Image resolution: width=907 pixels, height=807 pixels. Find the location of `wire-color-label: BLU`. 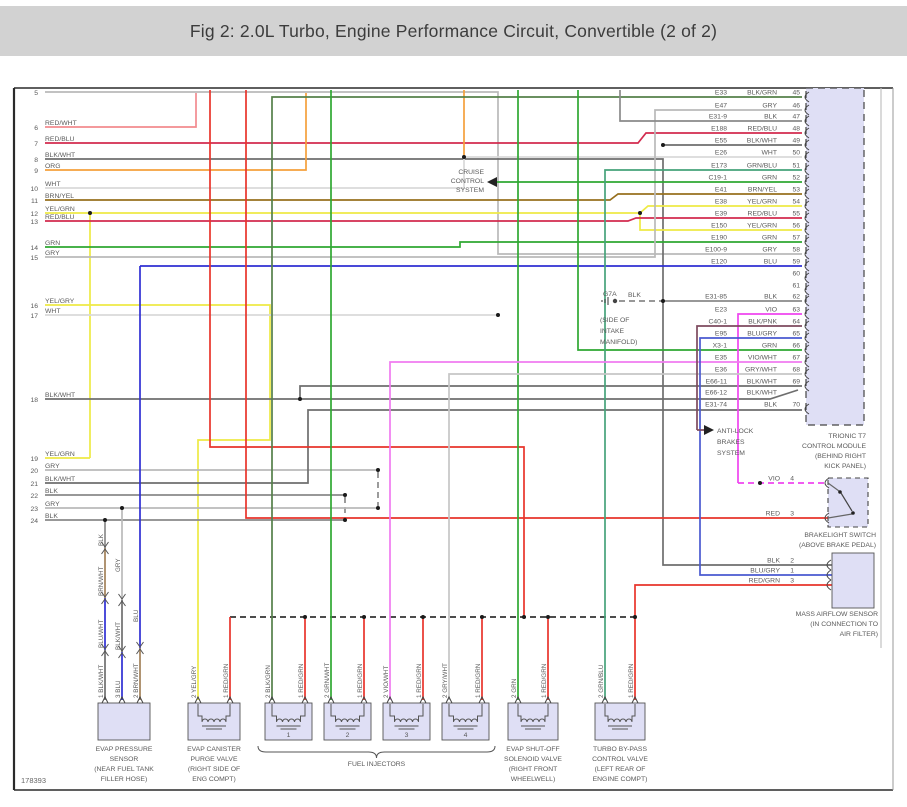

wire-color-label: BLU is located at coordinates (770, 262).